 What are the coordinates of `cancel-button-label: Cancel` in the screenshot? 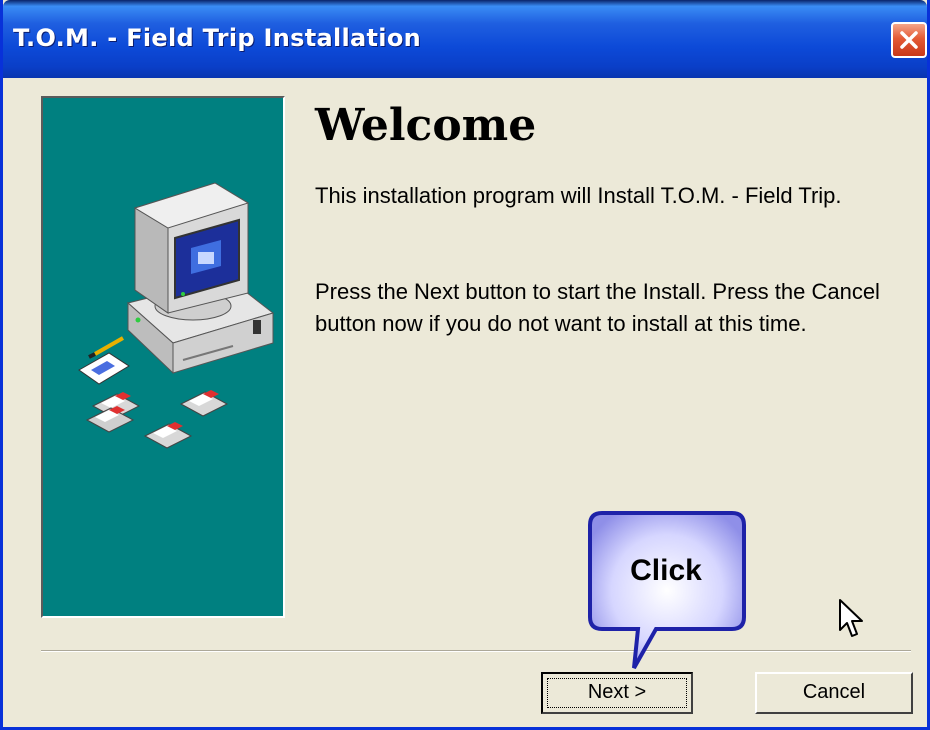 It's located at (834, 692).